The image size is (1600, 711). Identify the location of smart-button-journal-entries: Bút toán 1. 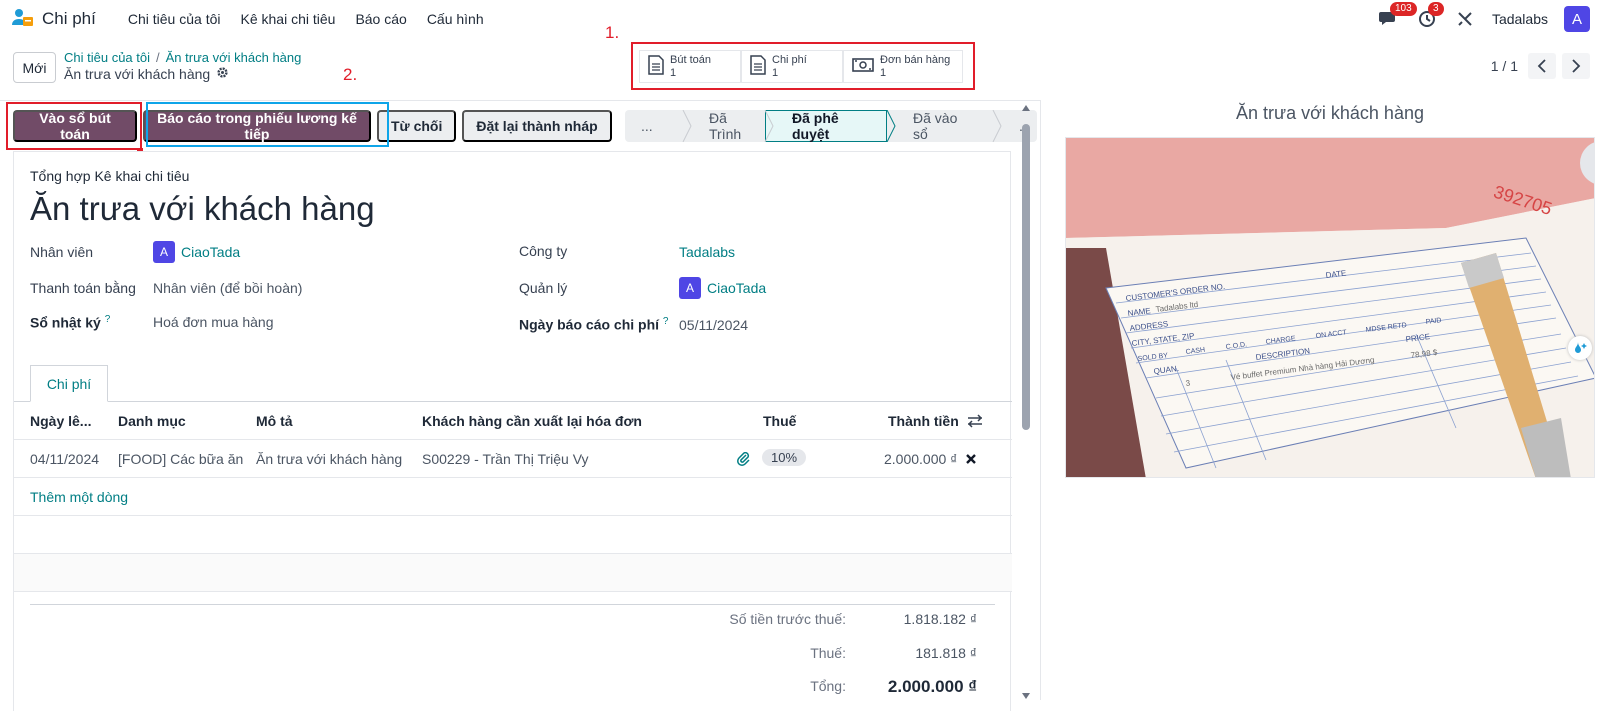
(690, 66).